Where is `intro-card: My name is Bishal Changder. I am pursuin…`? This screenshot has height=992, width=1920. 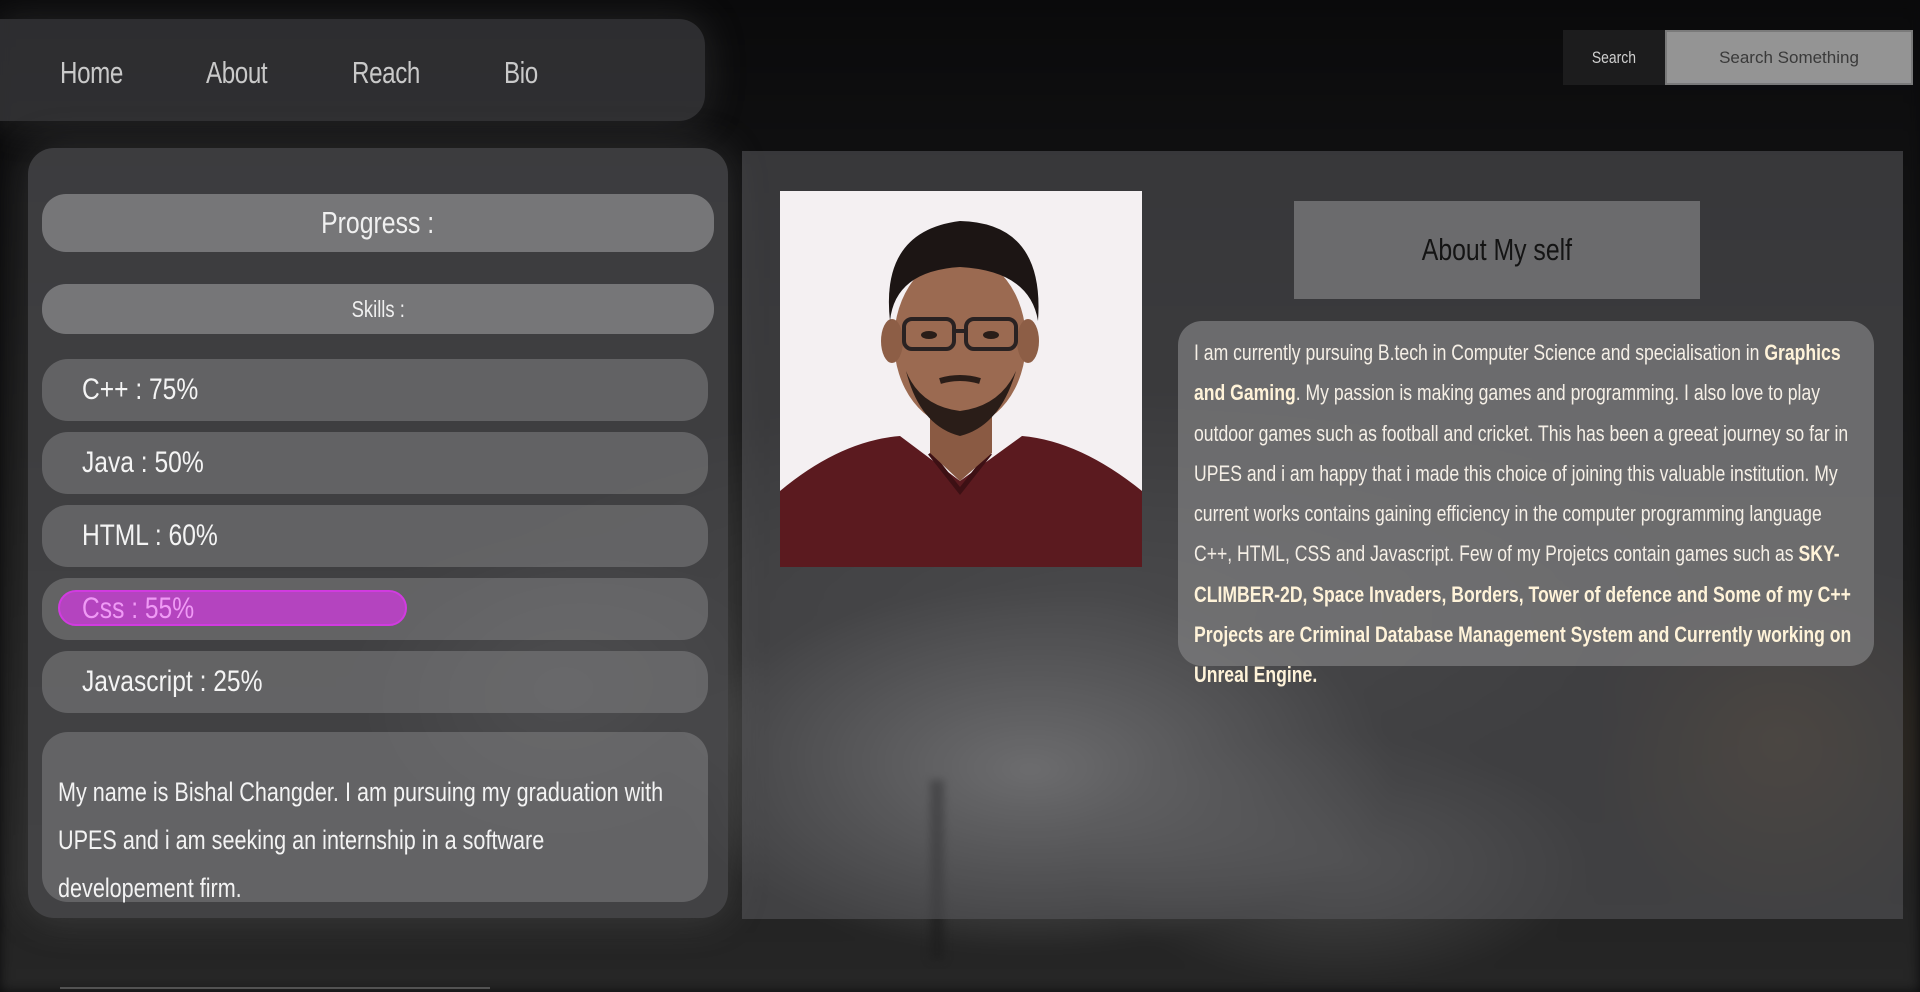
intro-card: My name is Bishal Changder. I am pursuin… is located at coordinates (375, 817).